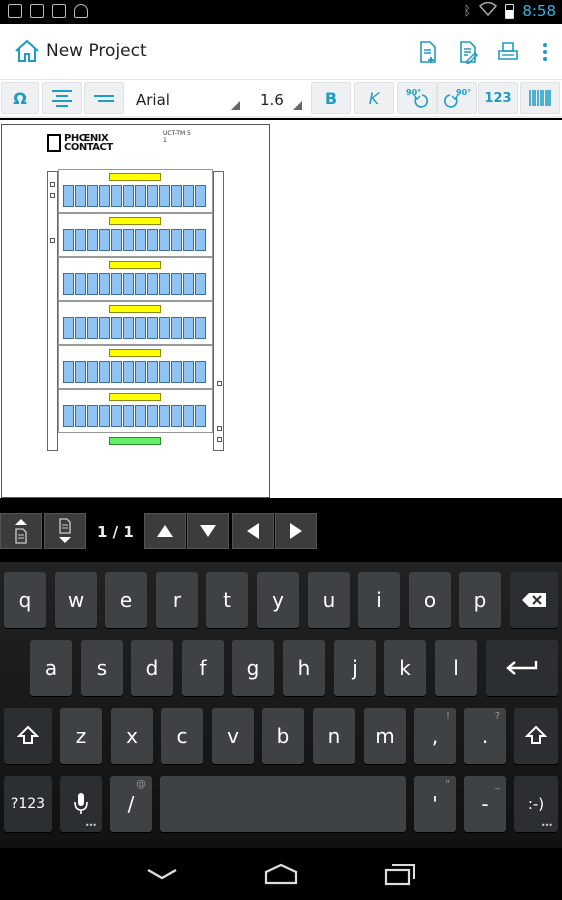 The width and height of the screenshot is (562, 900). What do you see at coordinates (27, 51) in the screenshot?
I see `home-icon` at bounding box center [27, 51].